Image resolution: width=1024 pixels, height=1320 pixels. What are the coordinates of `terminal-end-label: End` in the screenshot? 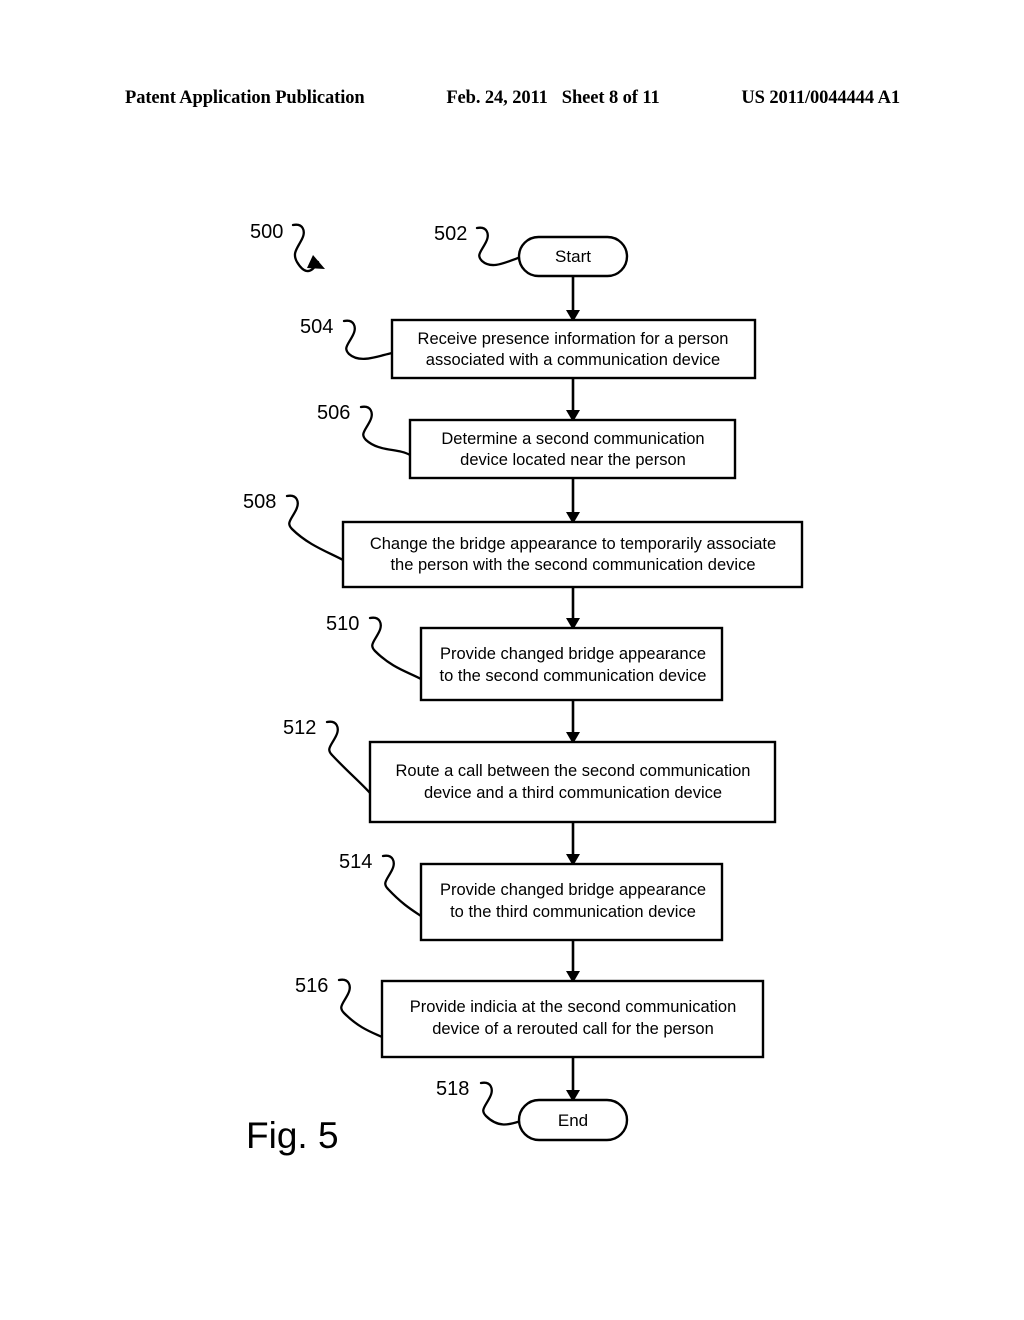 It's located at (573, 1120).